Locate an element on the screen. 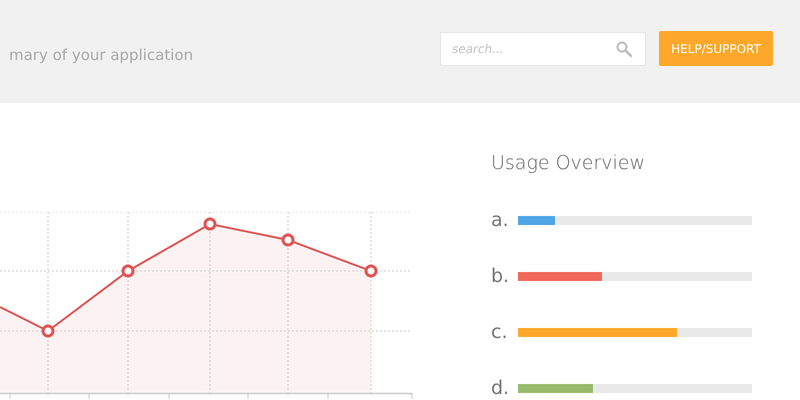 This screenshot has height=400, width=800. help-support-button: HELP/SUPPORT is located at coordinates (716, 48).